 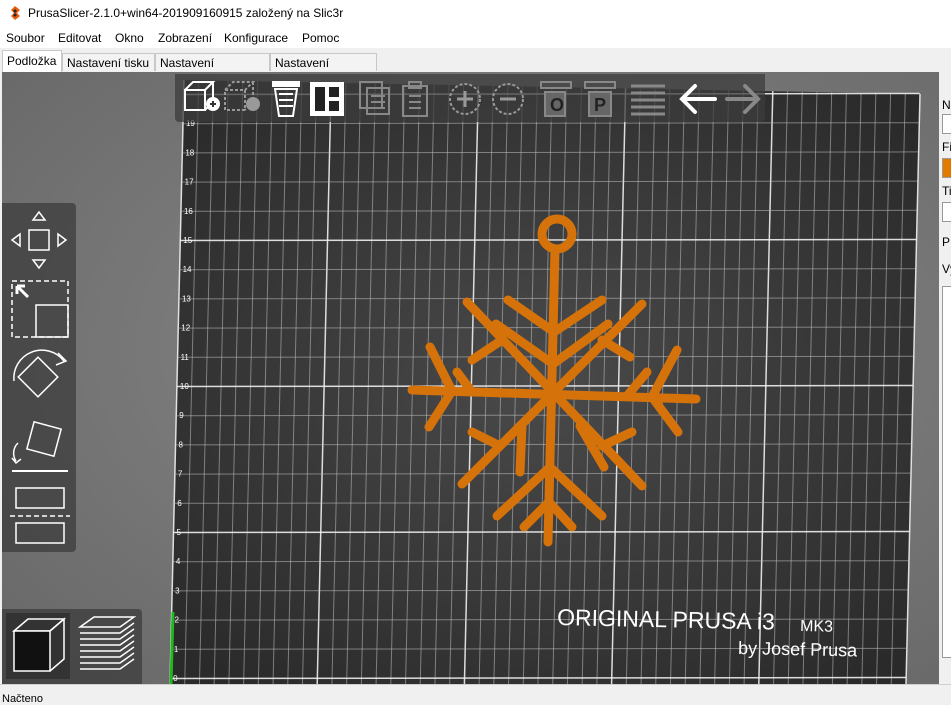 What do you see at coordinates (212, 70) in the screenshot?
I see `tab-nastaveni-filamentu: Nastavení filamentu` at bounding box center [212, 70].